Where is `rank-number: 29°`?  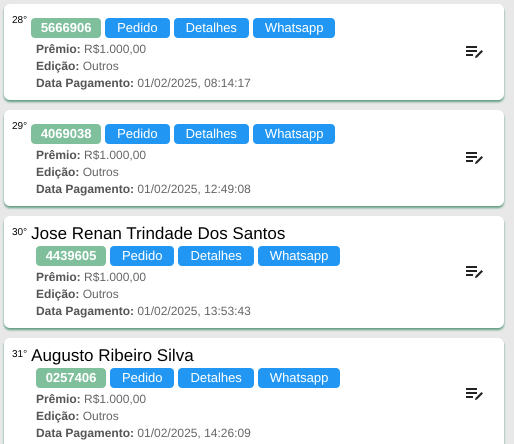 rank-number: 29° is located at coordinates (20, 127).